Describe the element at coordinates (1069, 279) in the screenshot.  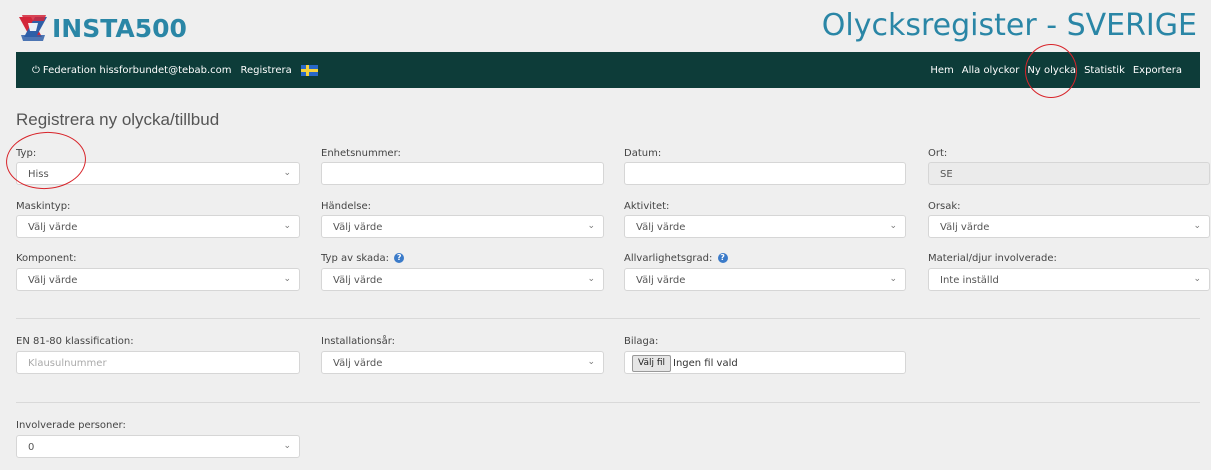
I see `material-select: Inte inställd ⌄` at that location.